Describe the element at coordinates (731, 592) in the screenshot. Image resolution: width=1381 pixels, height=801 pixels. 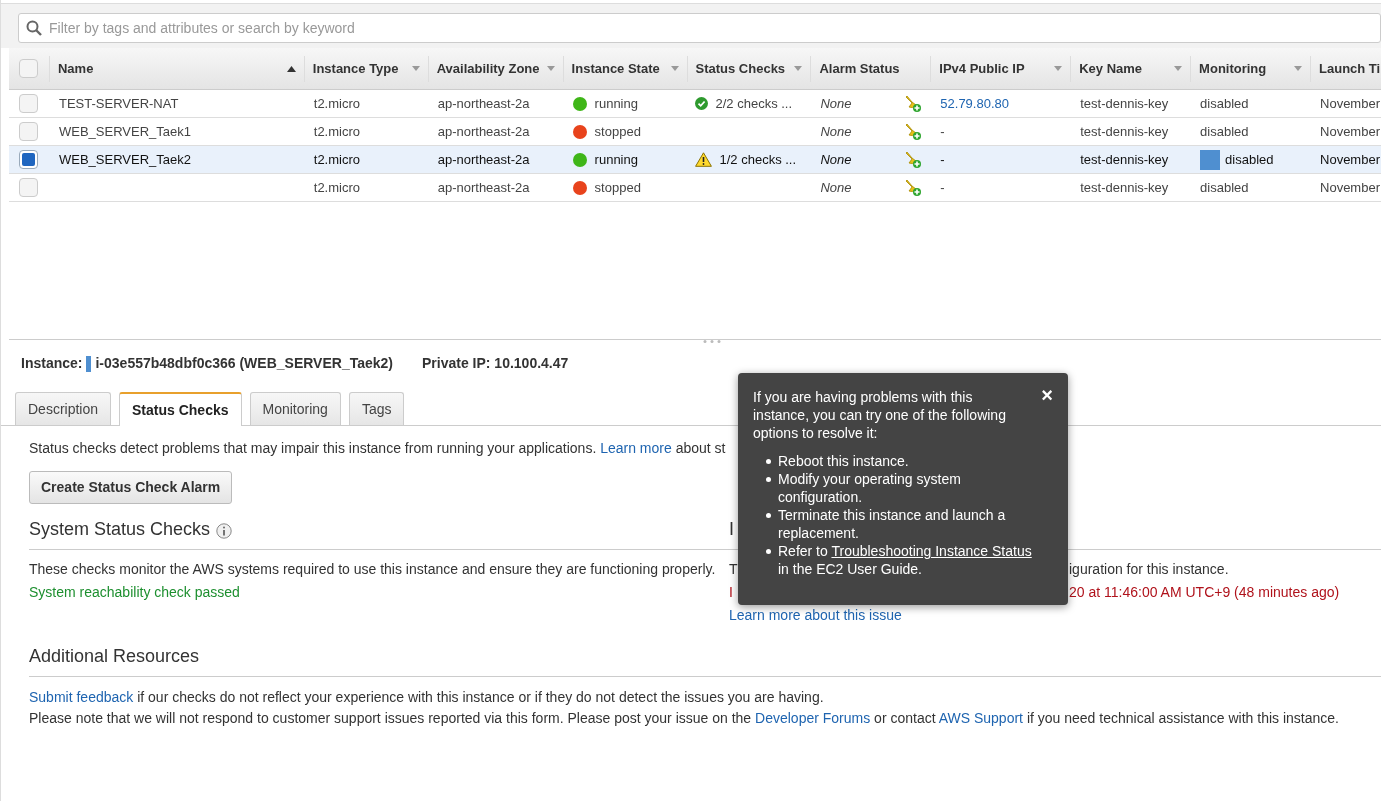
I see `error-fragment: I` at that location.